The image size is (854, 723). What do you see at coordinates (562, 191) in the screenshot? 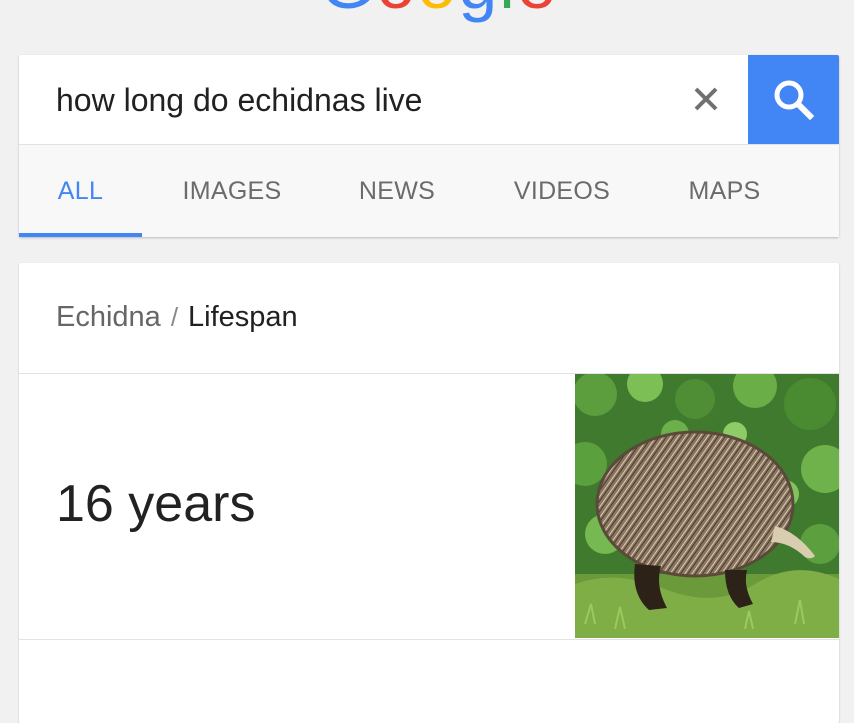
I see `tab-videos: VIDEOS` at bounding box center [562, 191].